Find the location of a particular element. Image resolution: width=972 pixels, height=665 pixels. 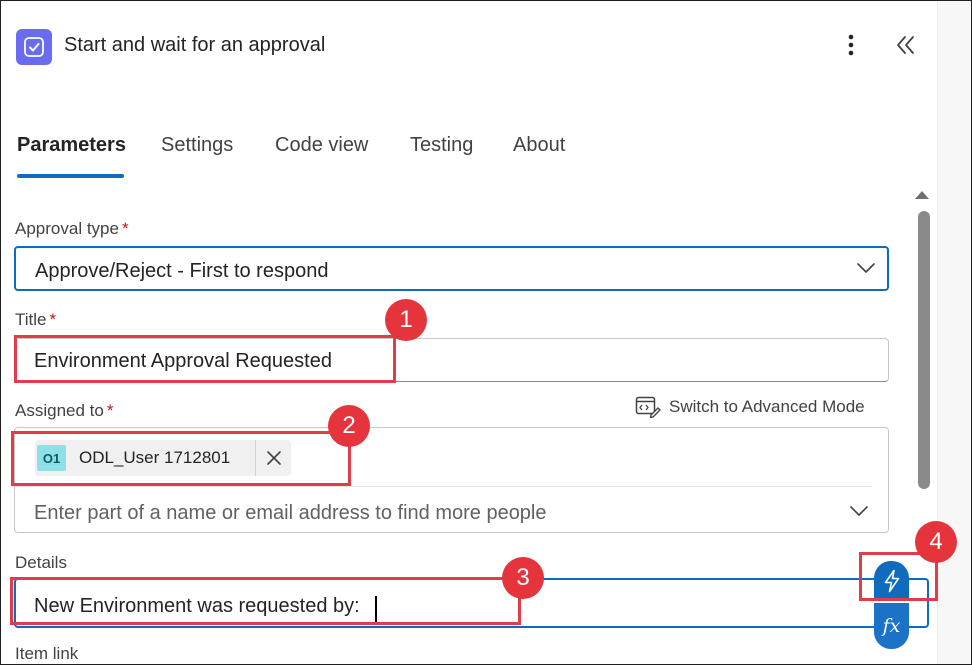

tab-testing: Testing is located at coordinates (441, 145).